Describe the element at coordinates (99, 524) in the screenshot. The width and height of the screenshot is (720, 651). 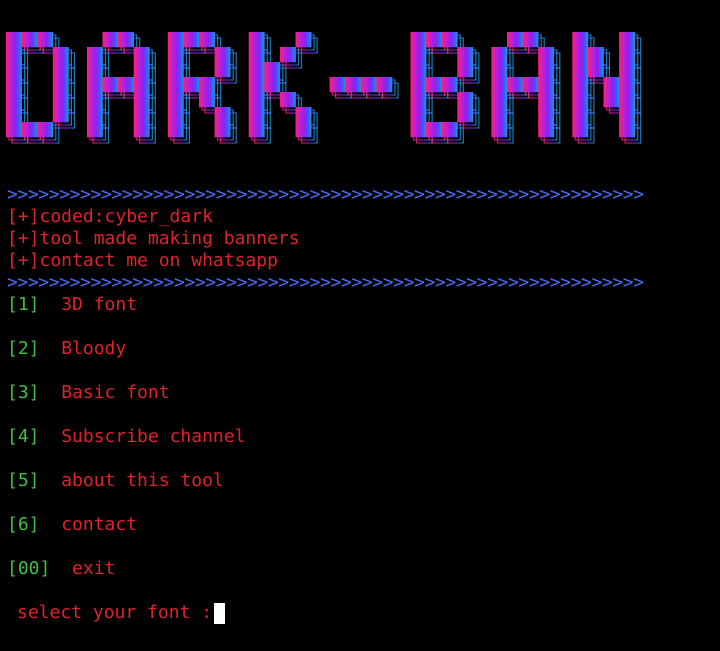
I see `menu-label: contact` at that location.